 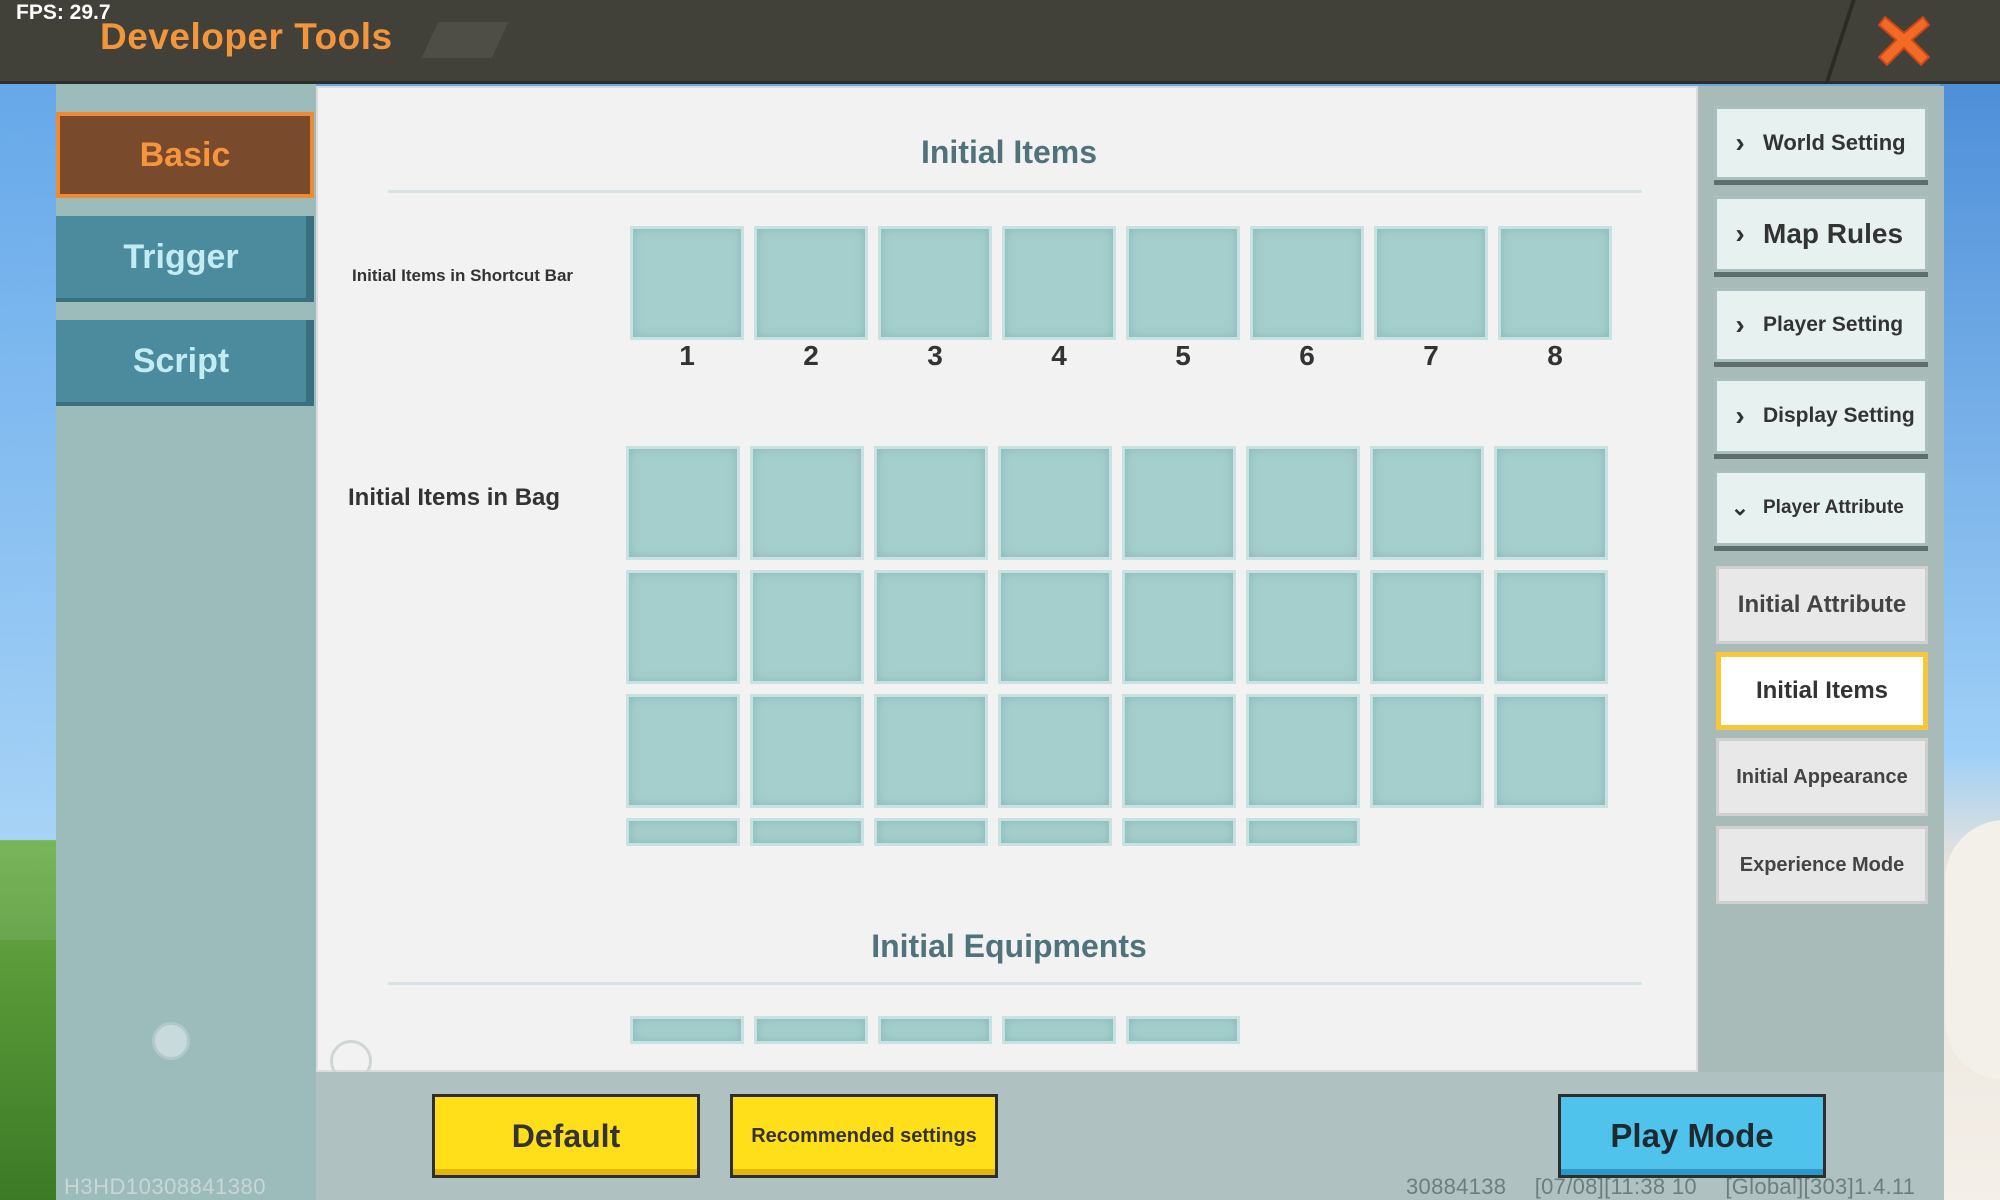 I want to click on tab-script: Script, so click(x=185, y=363).